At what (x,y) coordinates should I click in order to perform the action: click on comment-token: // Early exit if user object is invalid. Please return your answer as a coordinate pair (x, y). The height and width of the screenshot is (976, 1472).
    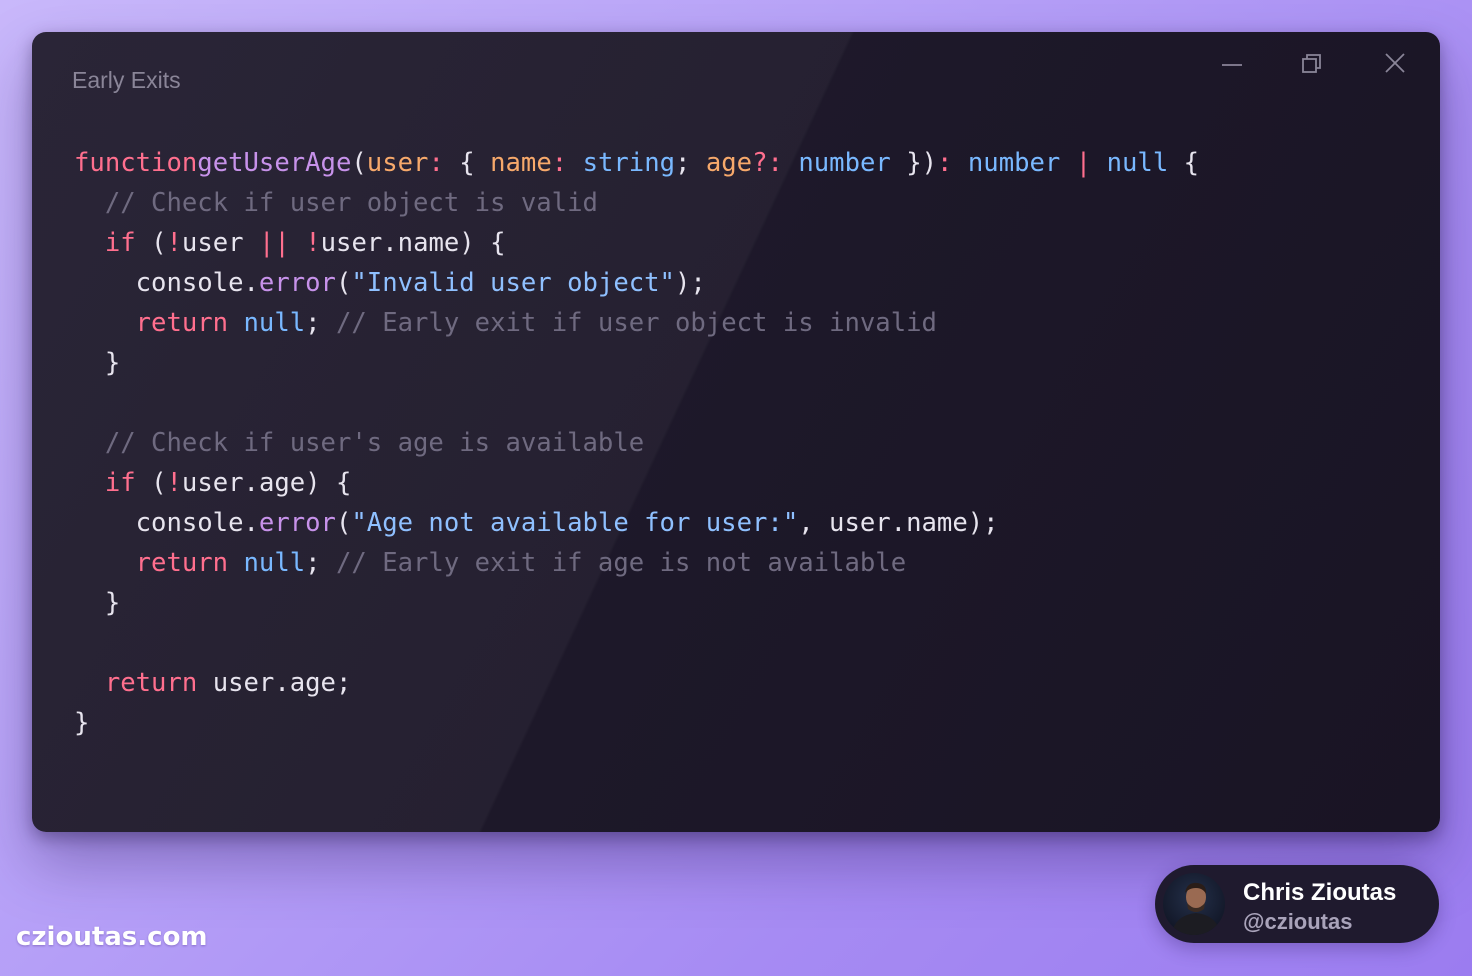
    Looking at the image, I should click on (636, 323).